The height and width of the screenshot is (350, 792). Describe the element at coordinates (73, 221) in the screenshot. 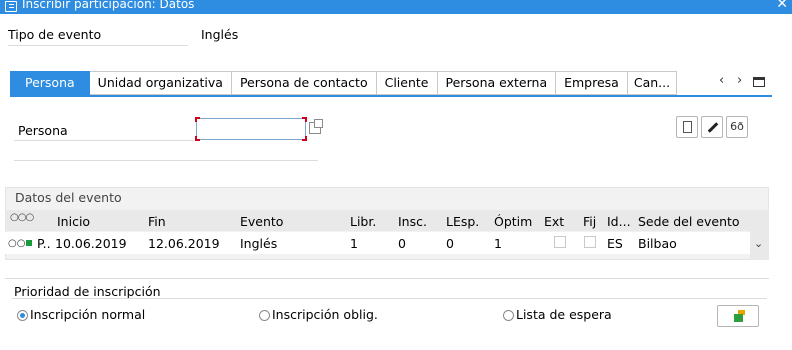

I see `col-inicio: Inicio` at that location.